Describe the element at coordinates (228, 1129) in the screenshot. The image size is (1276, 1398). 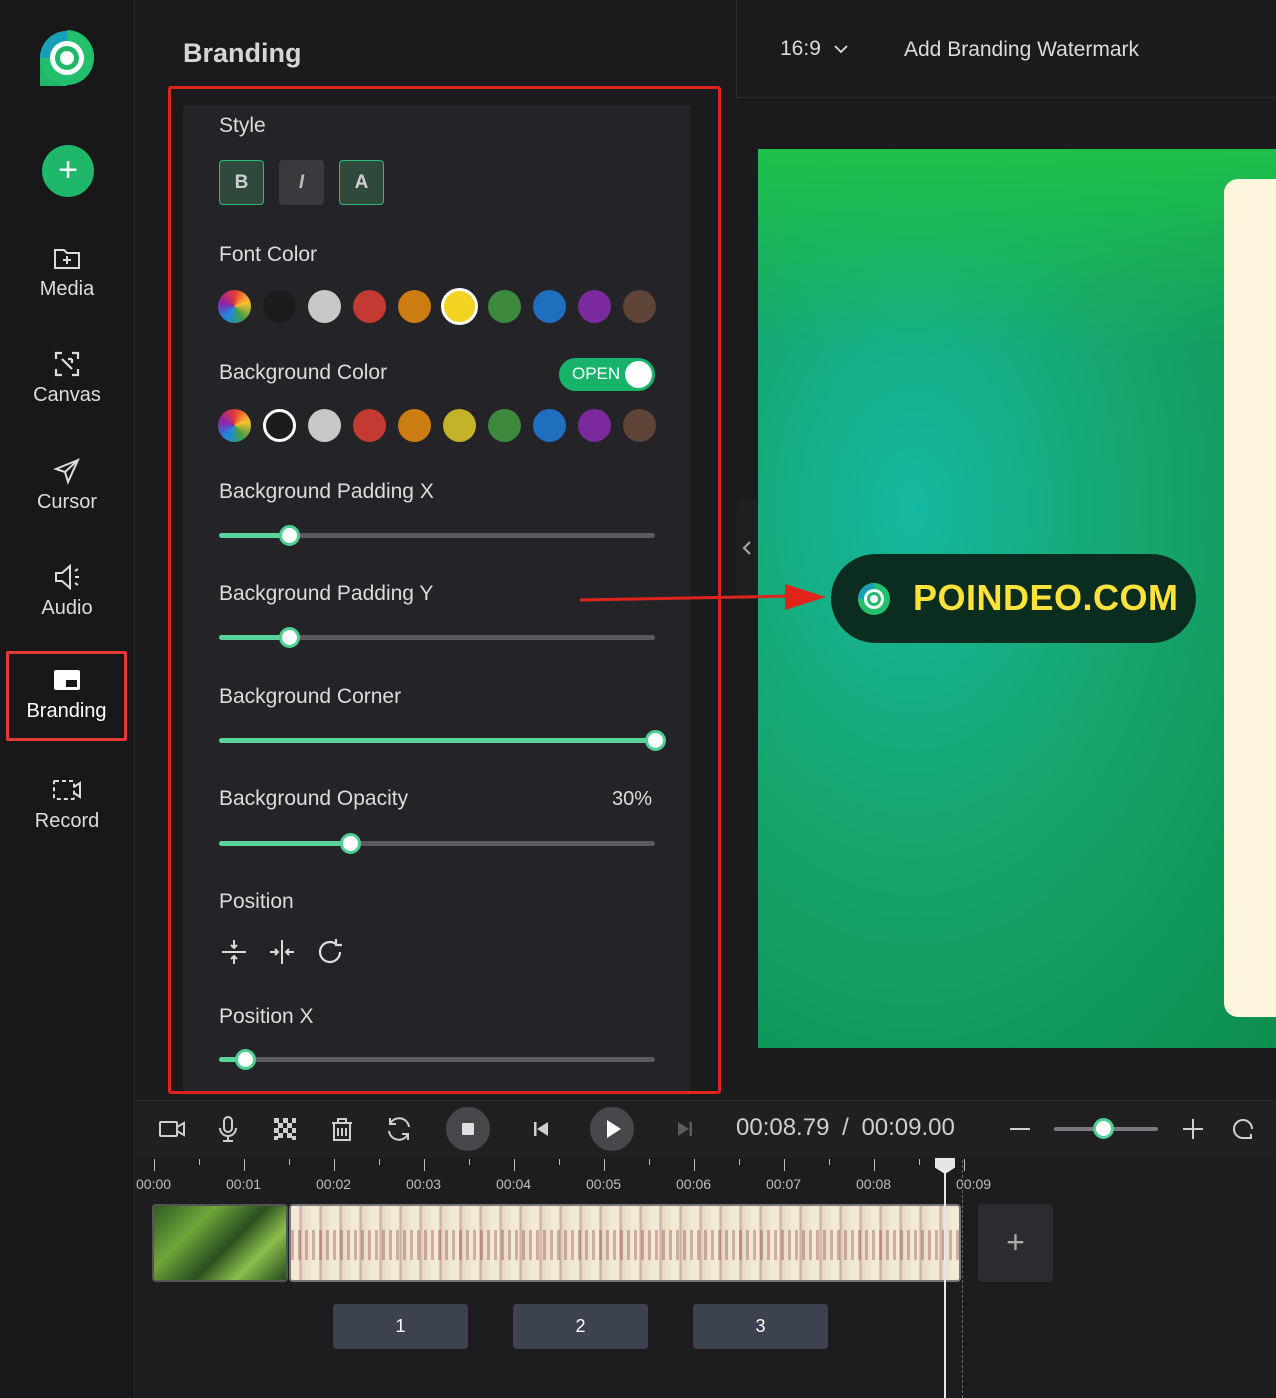
I see `microphone-icon` at that location.